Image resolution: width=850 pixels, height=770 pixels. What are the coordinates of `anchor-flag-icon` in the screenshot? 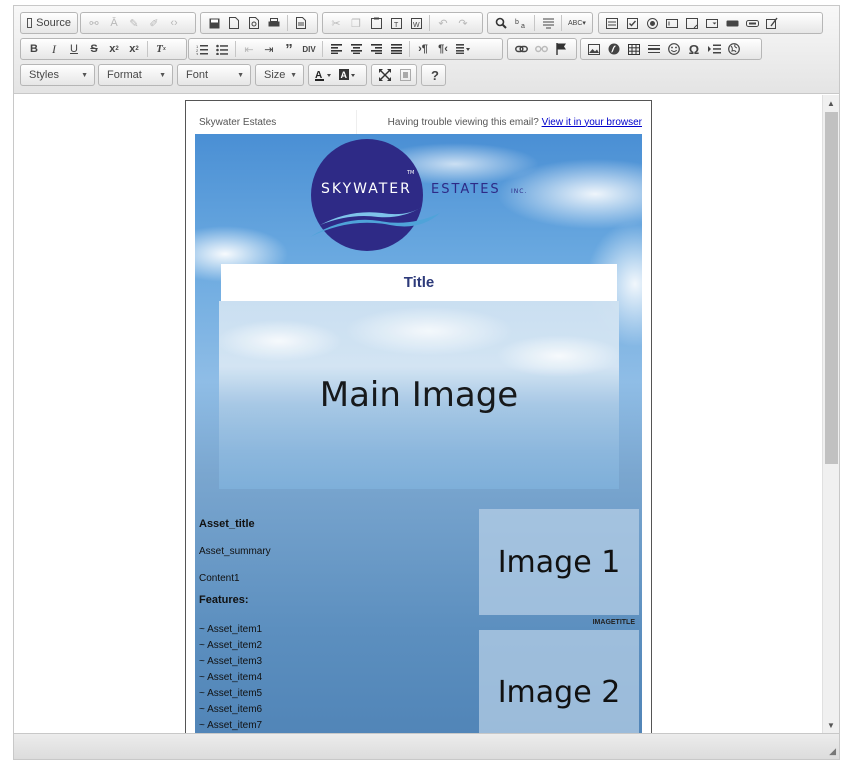 It's located at (561, 49).